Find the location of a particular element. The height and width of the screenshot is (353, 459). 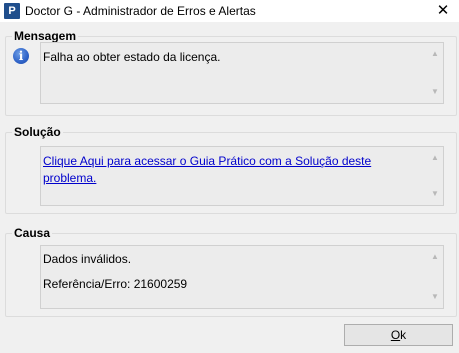

close-button: ✕ is located at coordinates (443, 11).